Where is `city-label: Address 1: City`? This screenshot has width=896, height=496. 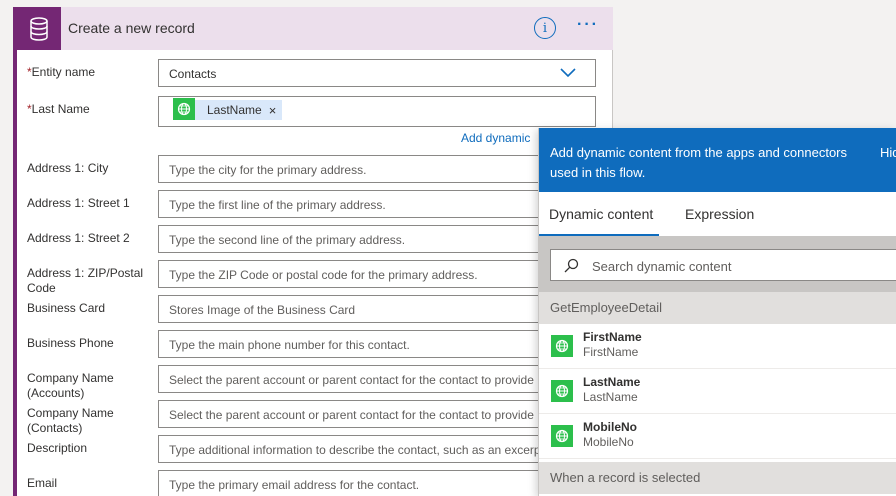
city-label: Address 1: City is located at coordinates (68, 168).